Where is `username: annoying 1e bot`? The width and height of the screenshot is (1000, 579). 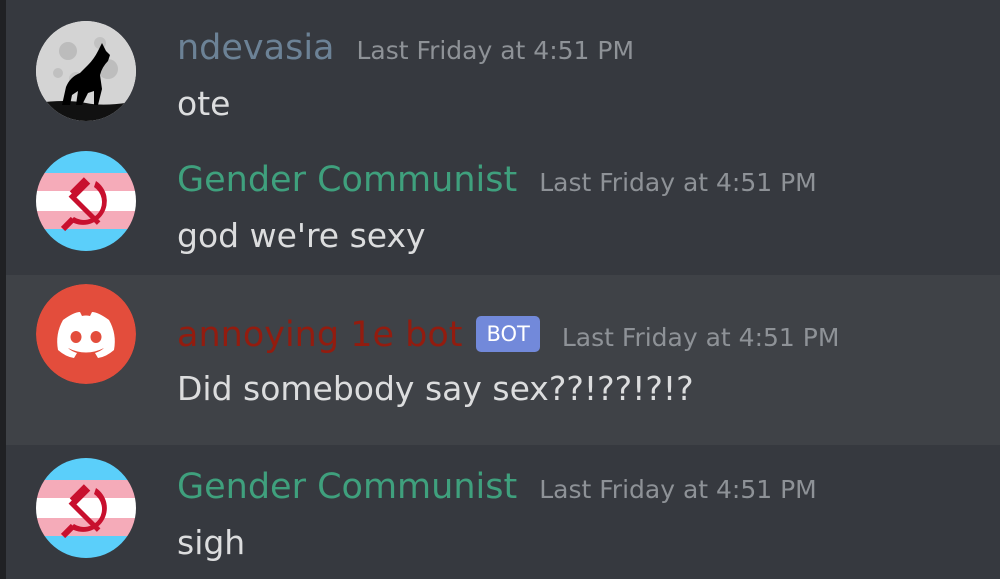 username: annoying 1e bot is located at coordinates (319, 335).